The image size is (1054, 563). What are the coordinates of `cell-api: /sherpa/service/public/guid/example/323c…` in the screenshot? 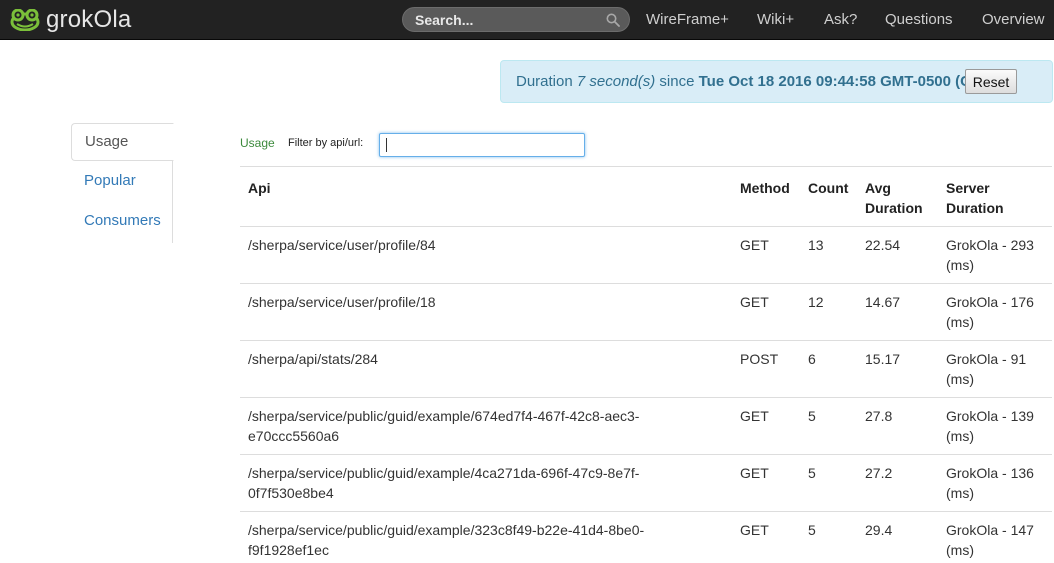 It's located at (486, 537).